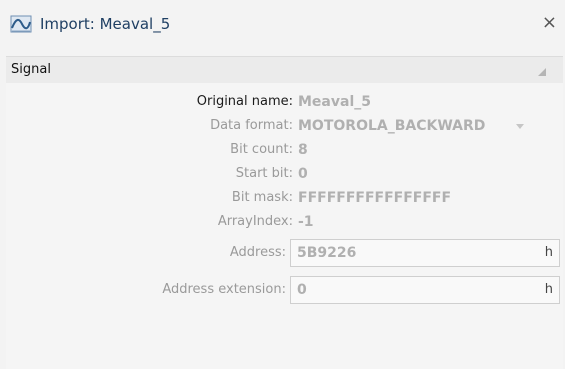 The image size is (565, 369). Describe the element at coordinates (264, 173) in the screenshot. I see `start-bit-label: Start bit:` at that location.